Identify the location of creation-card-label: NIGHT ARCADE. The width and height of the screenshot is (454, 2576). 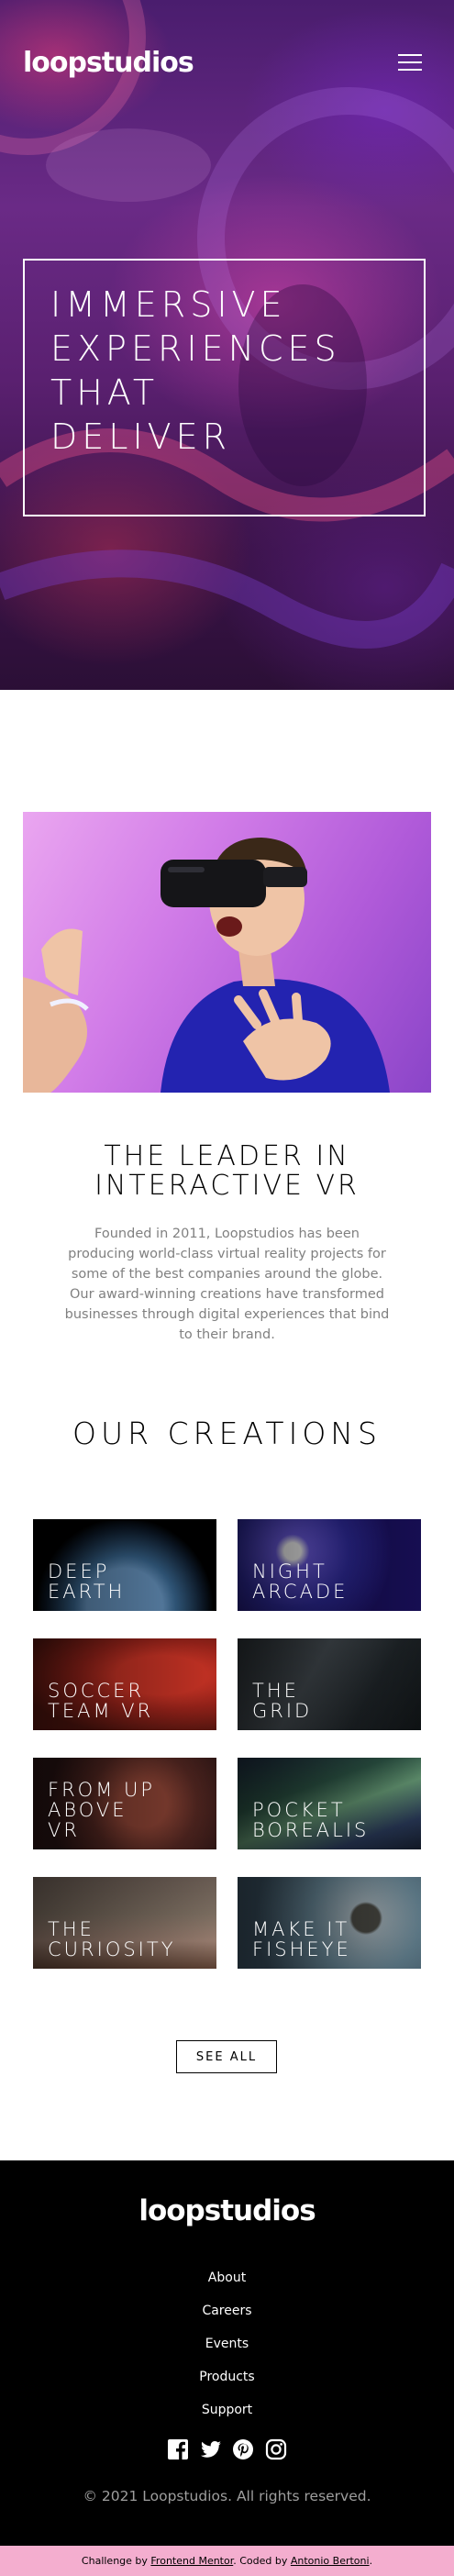
(332, 1581).